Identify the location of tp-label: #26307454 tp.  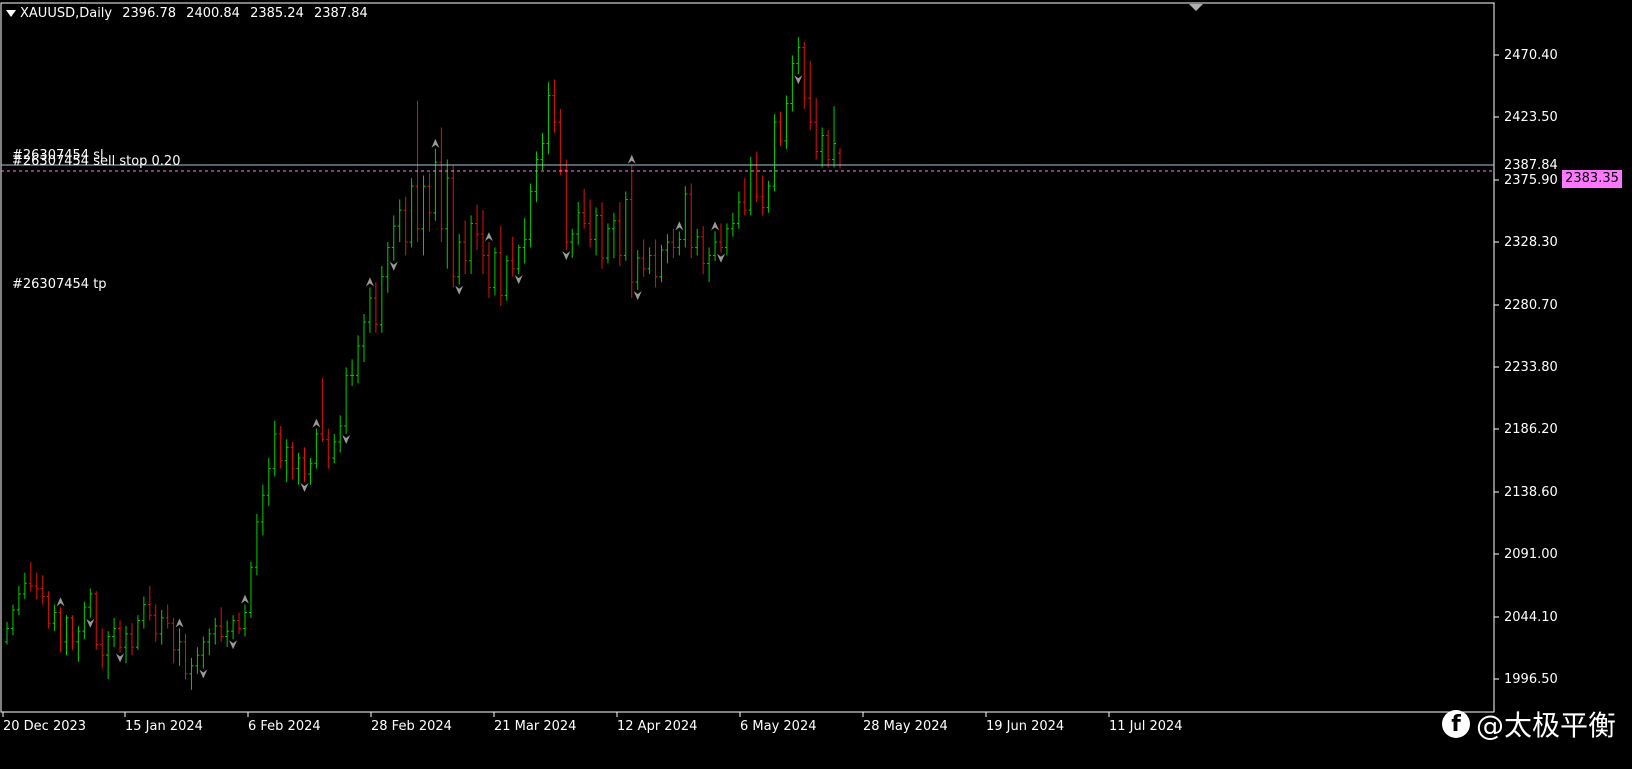
(59, 284).